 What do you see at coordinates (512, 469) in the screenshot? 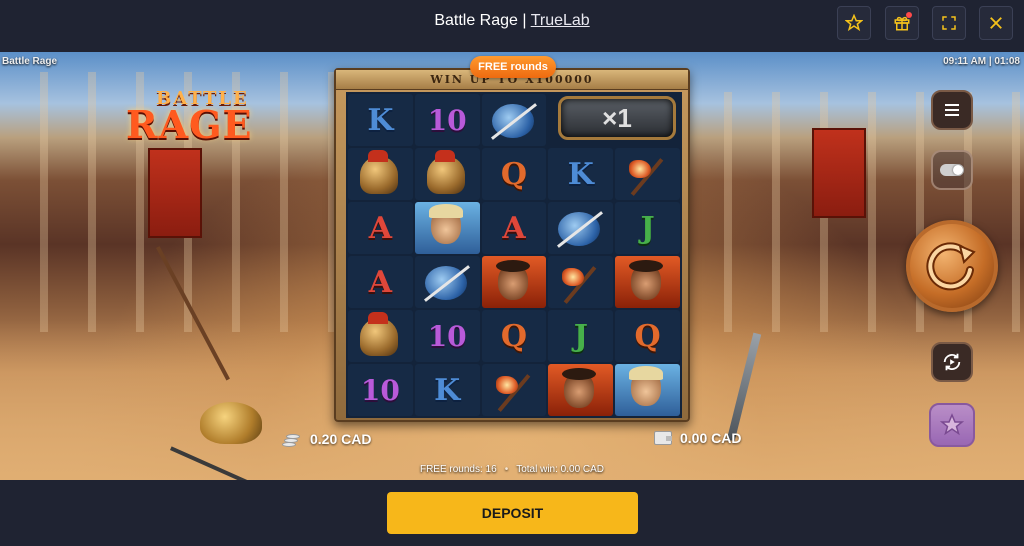
I see `round-info: FREE rounds: 16 • Total win: 0.00 CAD` at bounding box center [512, 469].